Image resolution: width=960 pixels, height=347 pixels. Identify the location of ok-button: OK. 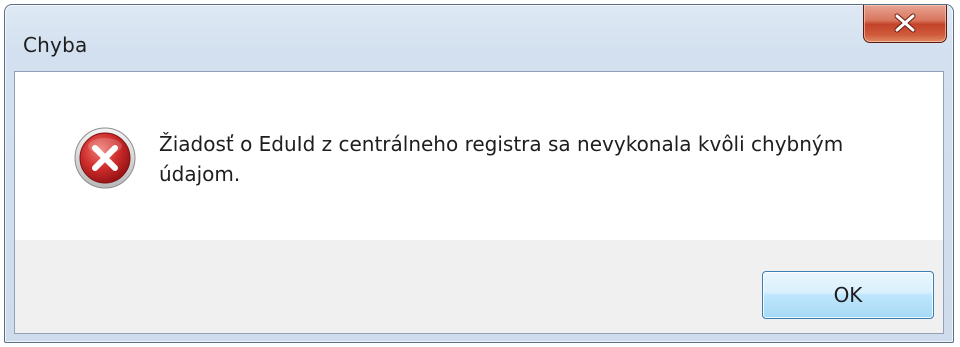
(848, 295).